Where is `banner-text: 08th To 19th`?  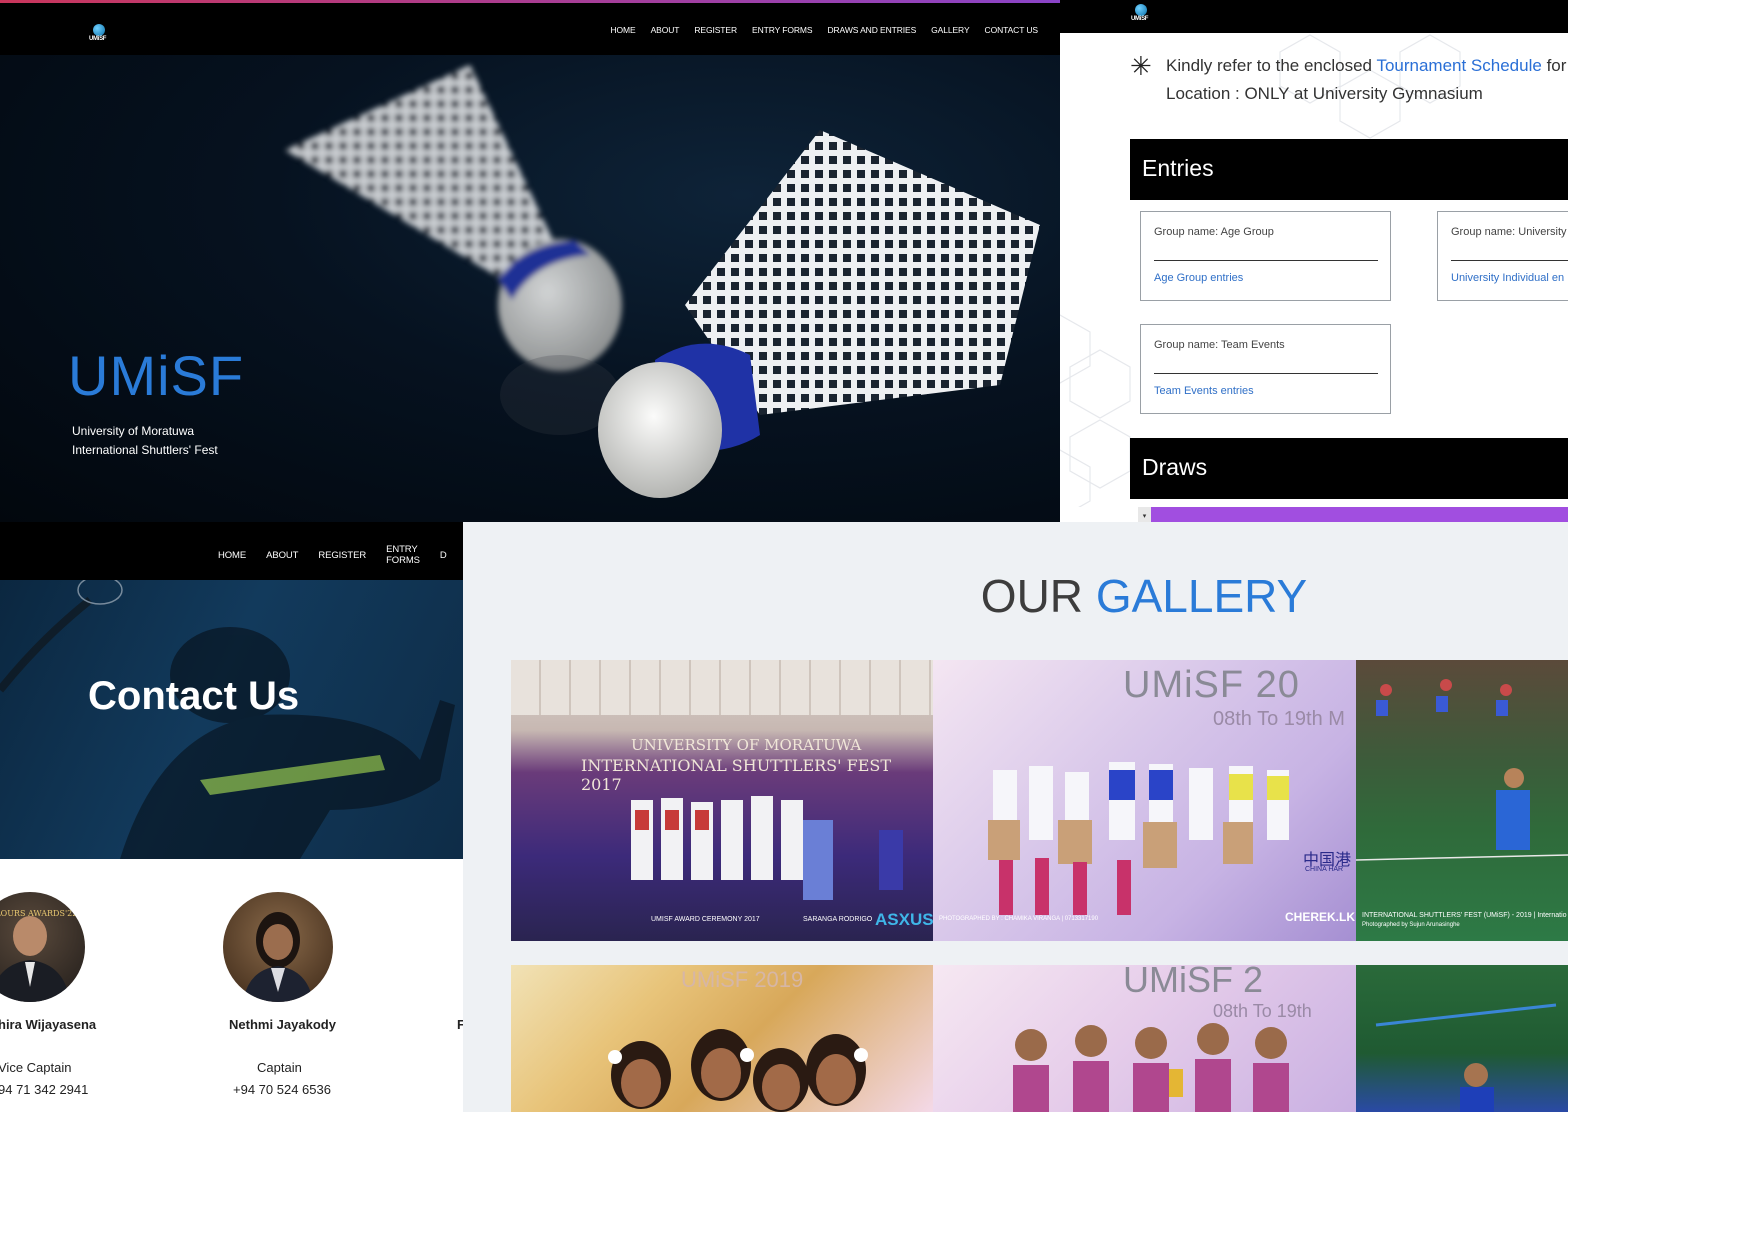
banner-text: 08th To 19th is located at coordinates (1262, 1011).